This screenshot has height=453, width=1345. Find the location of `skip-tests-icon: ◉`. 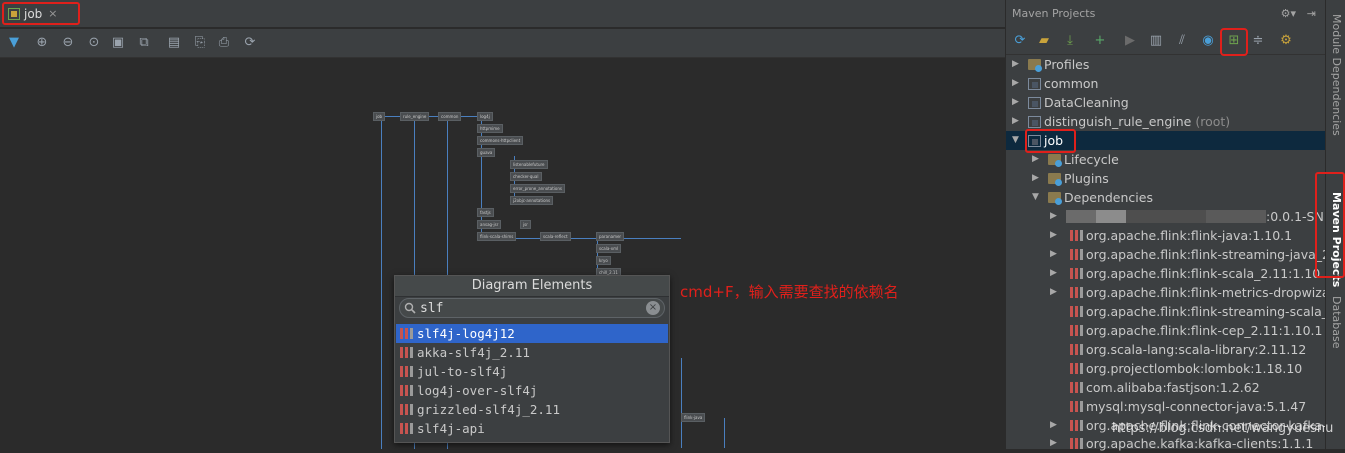

skip-tests-icon: ◉ is located at coordinates (1208, 41).